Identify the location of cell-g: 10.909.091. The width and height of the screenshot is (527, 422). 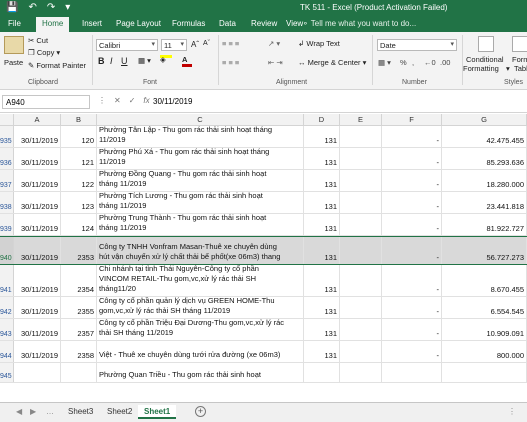
(484, 329).